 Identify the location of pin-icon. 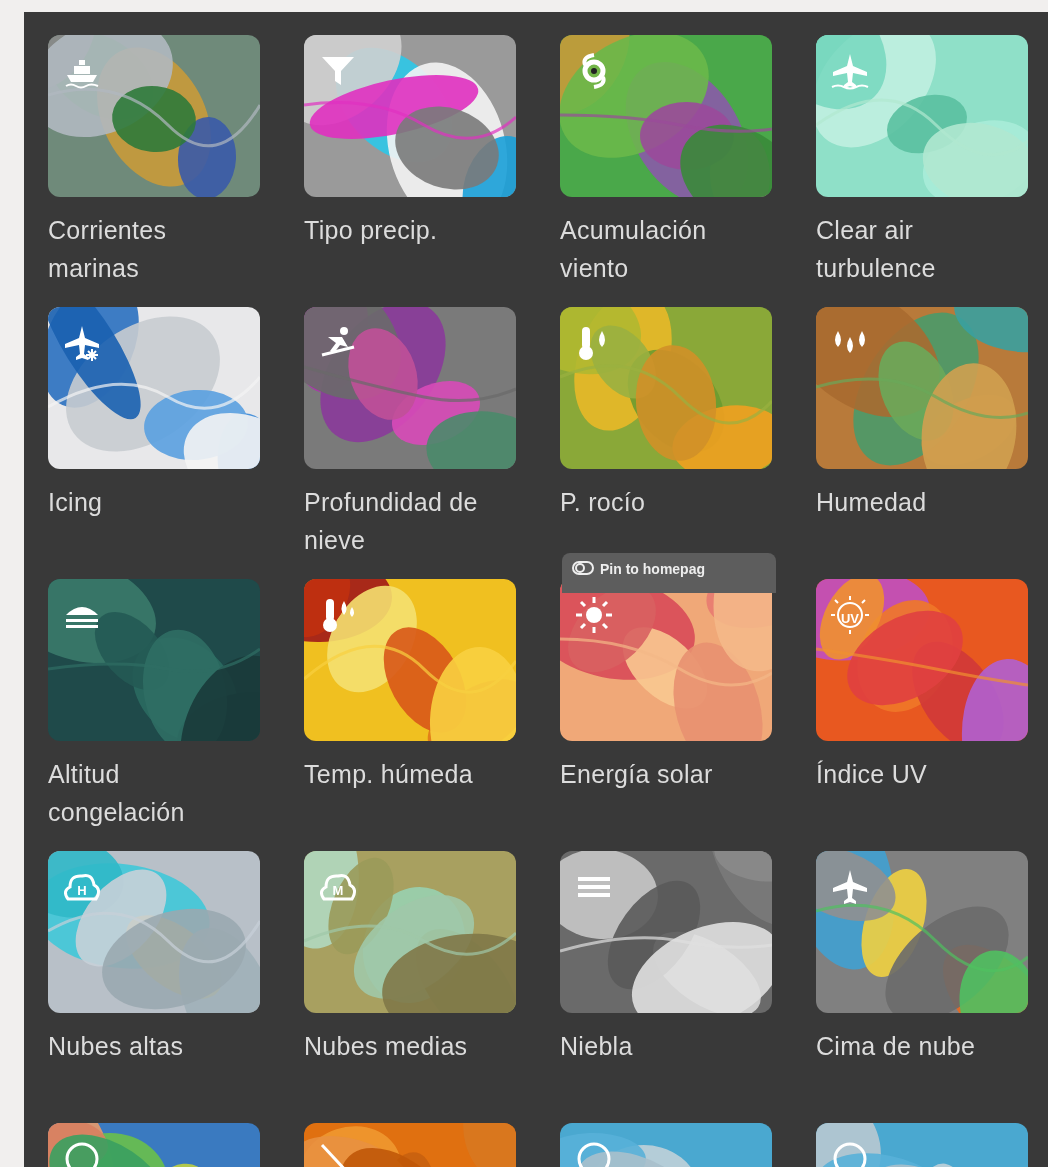
(583, 568).